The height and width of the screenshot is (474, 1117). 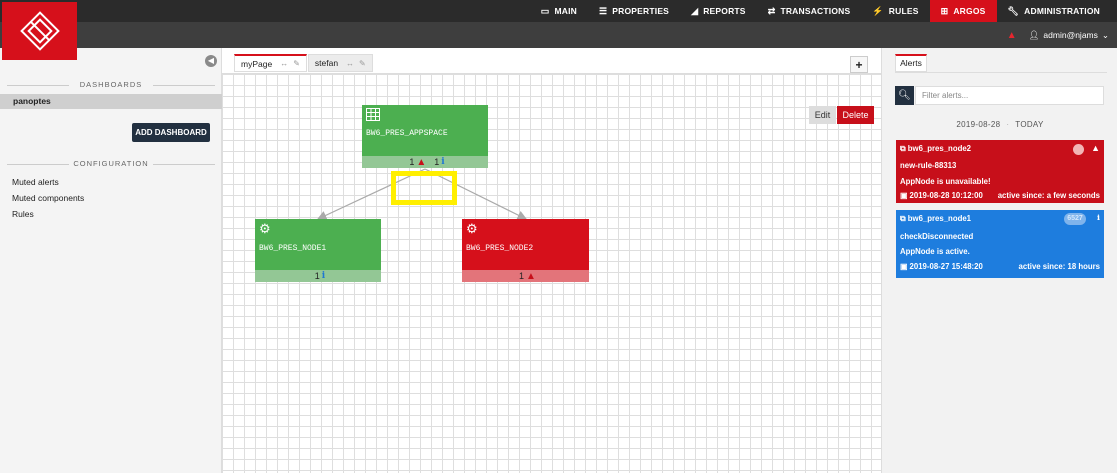 I want to click on configuration-heading: CONFIGURATION, so click(x=111, y=163).